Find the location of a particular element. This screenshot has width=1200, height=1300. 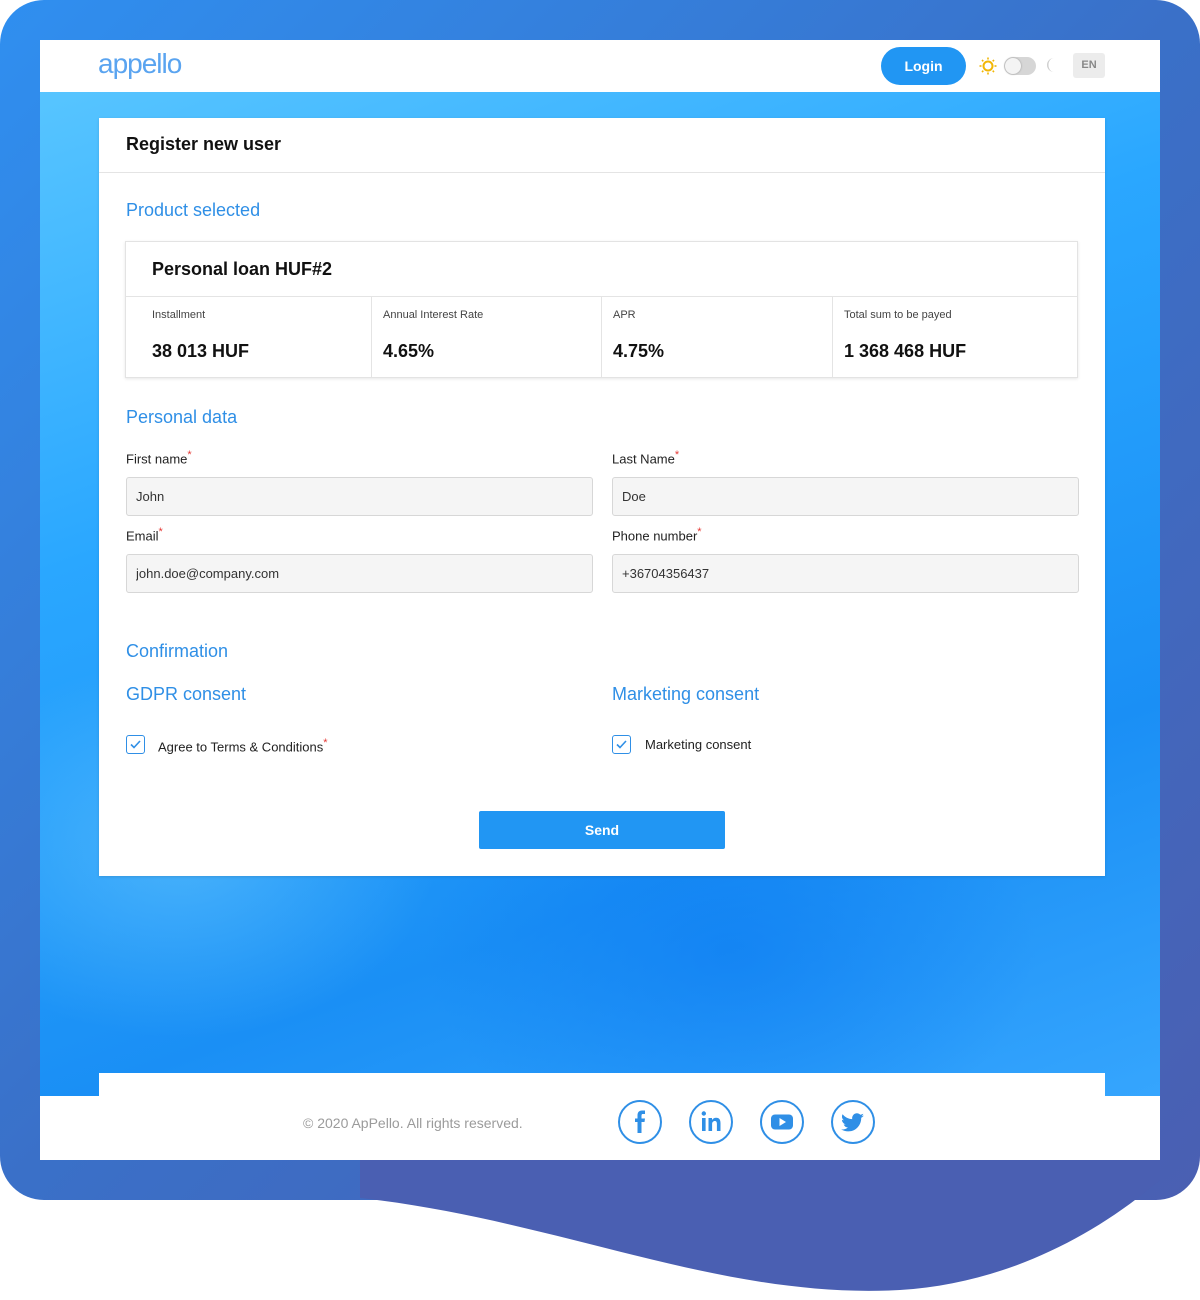

moon-icon is located at coordinates (1050, 65).